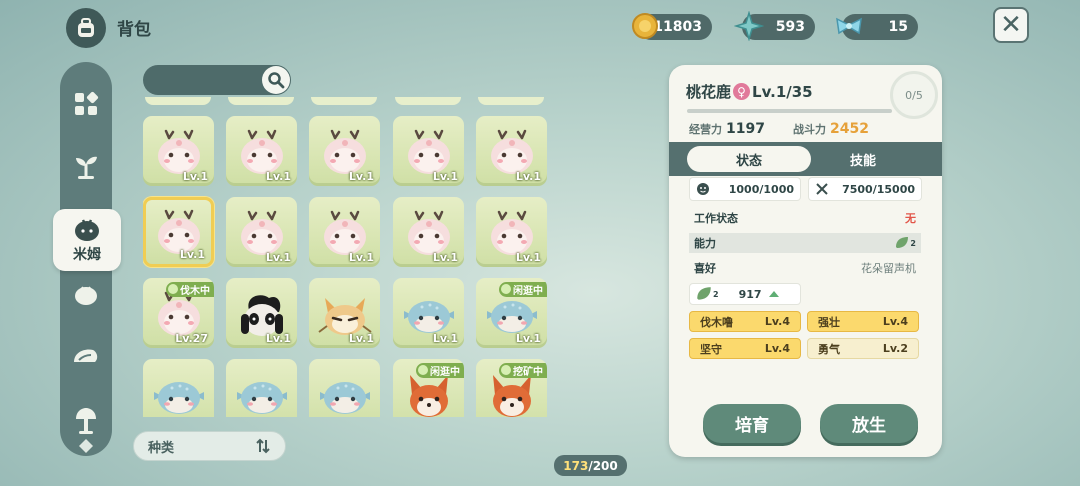  What do you see at coordinates (711, 349) in the screenshot?
I see `skill-name: 坚守` at bounding box center [711, 349].